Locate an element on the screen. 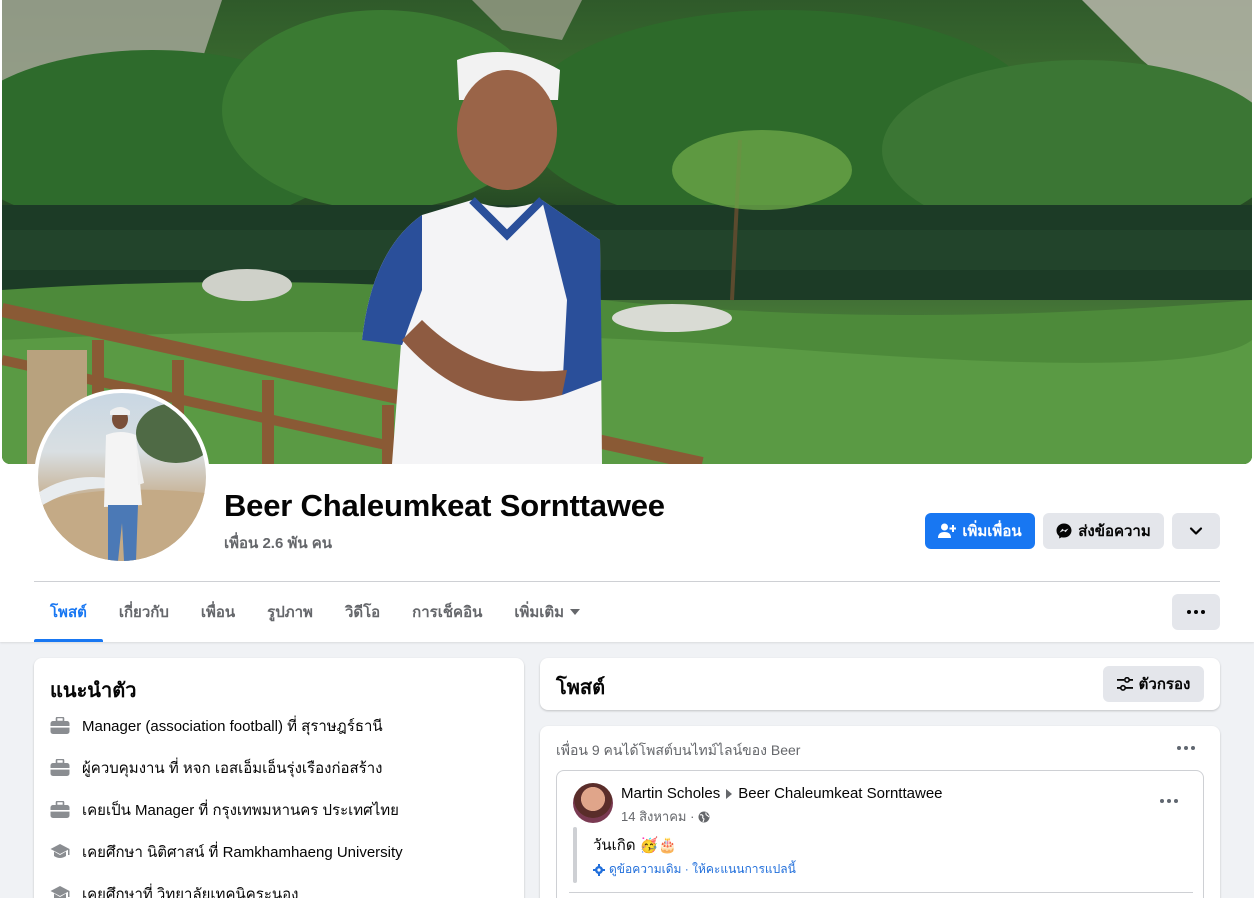 This screenshot has height=898, width=1254. posts-title: โพสต์ is located at coordinates (581, 688).